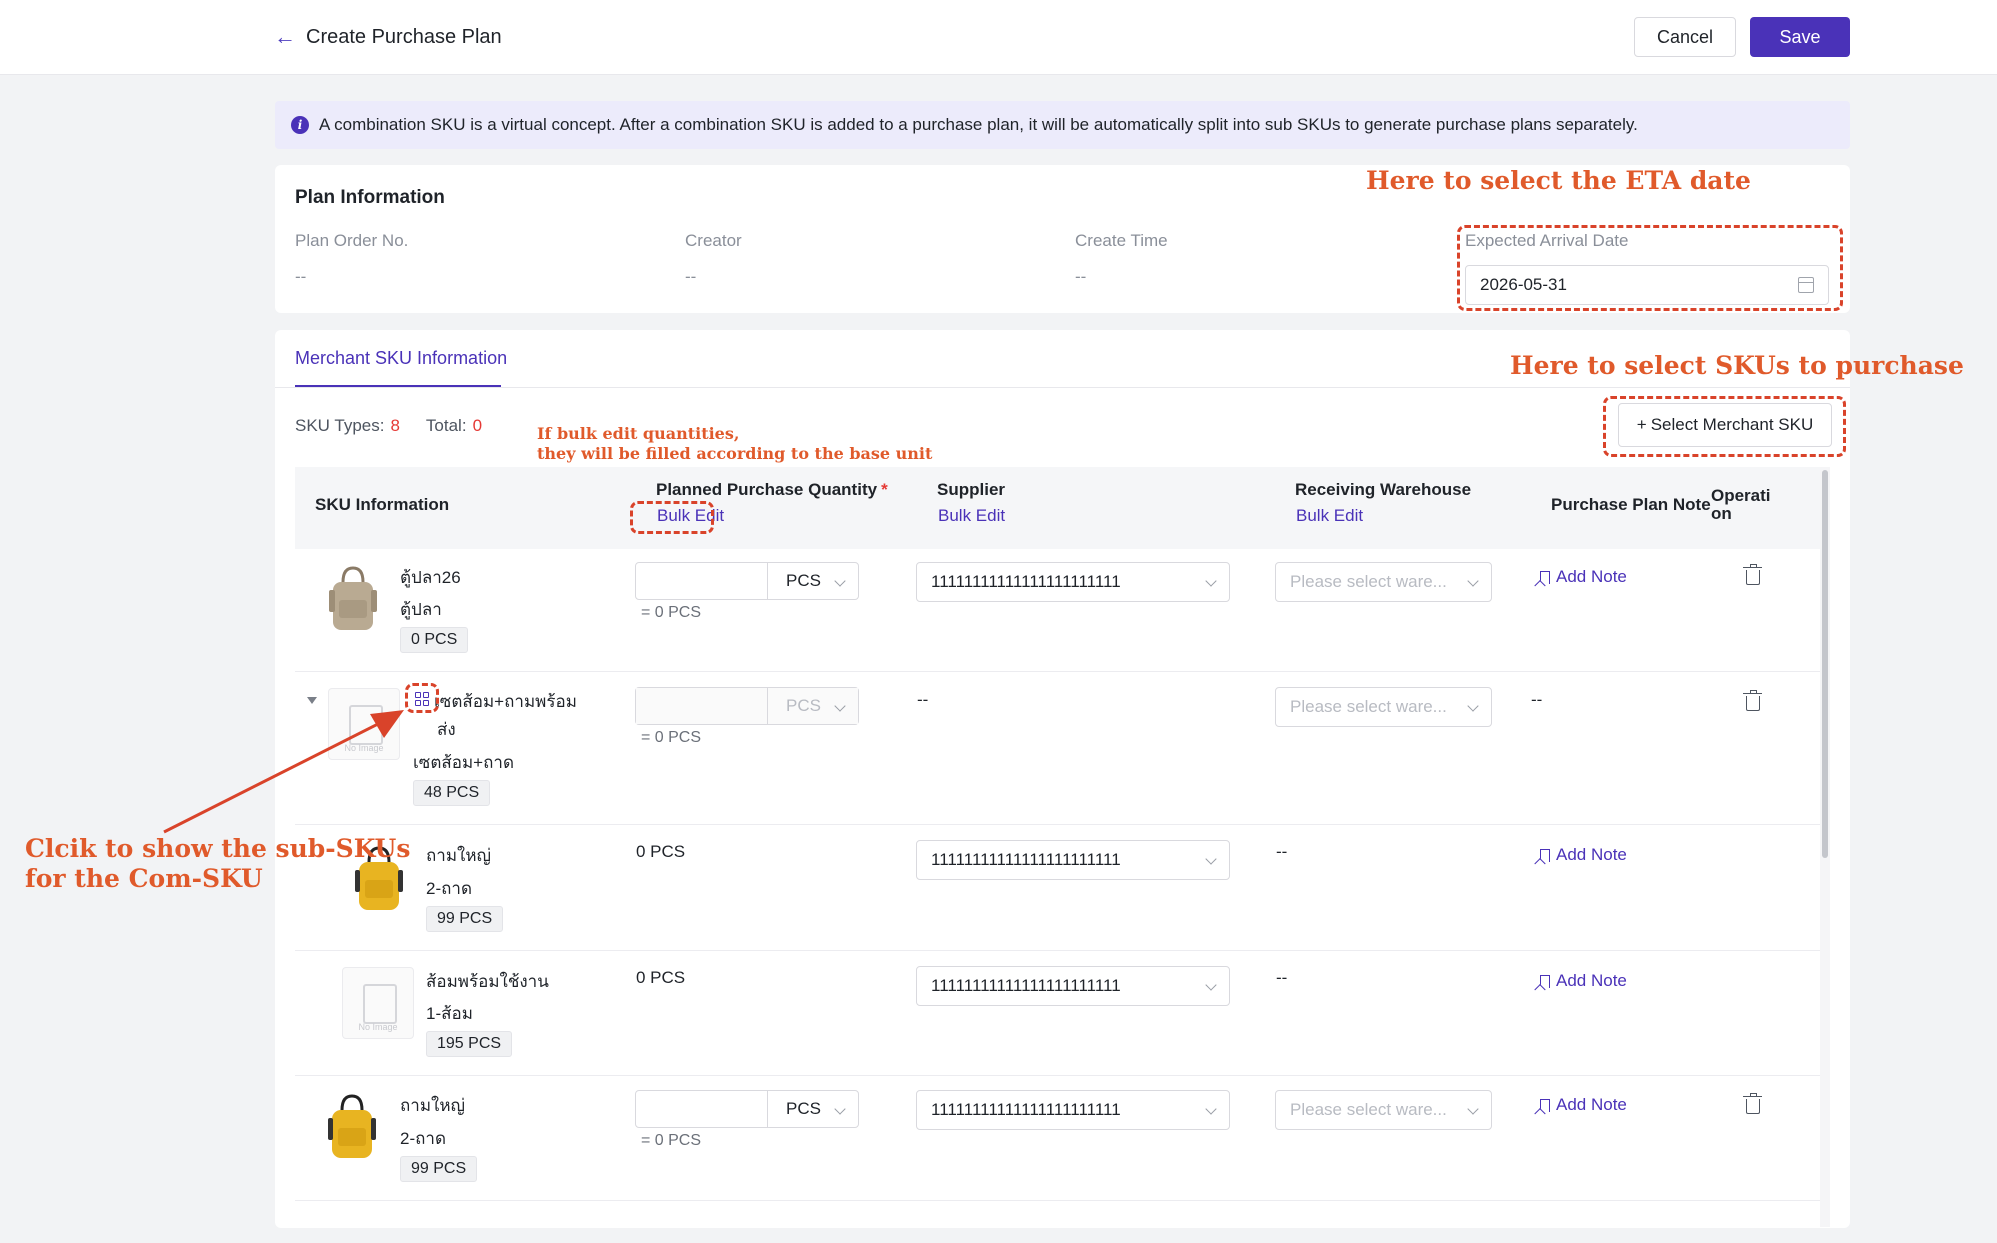  I want to click on column-operation: Operati on, so click(1741, 505).